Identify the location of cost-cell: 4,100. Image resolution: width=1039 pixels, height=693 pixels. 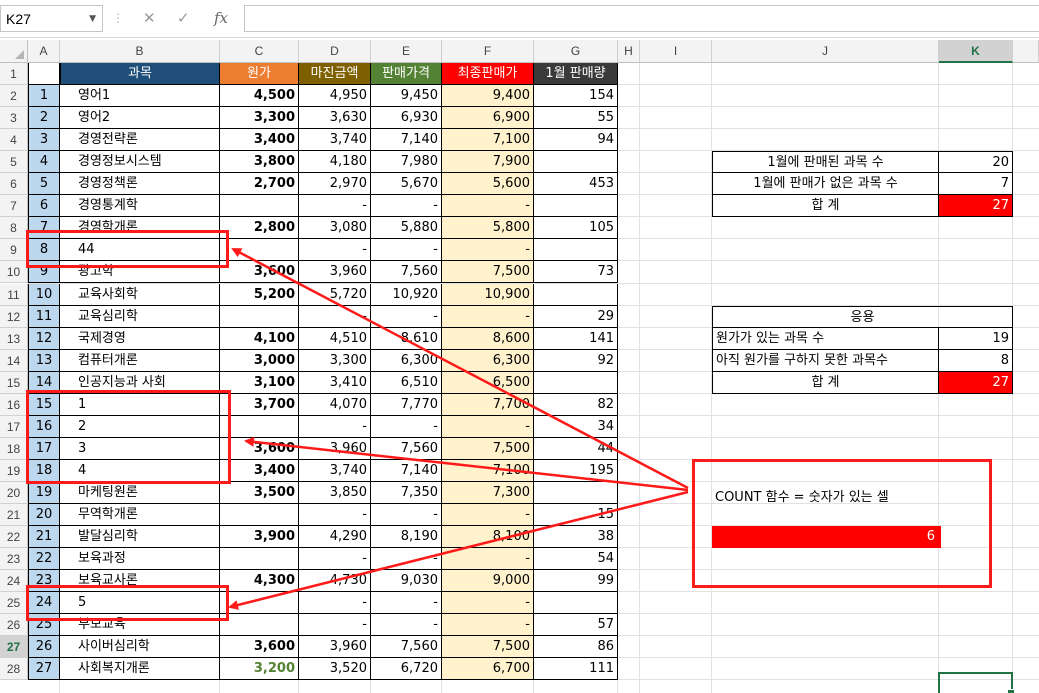
(259, 338).